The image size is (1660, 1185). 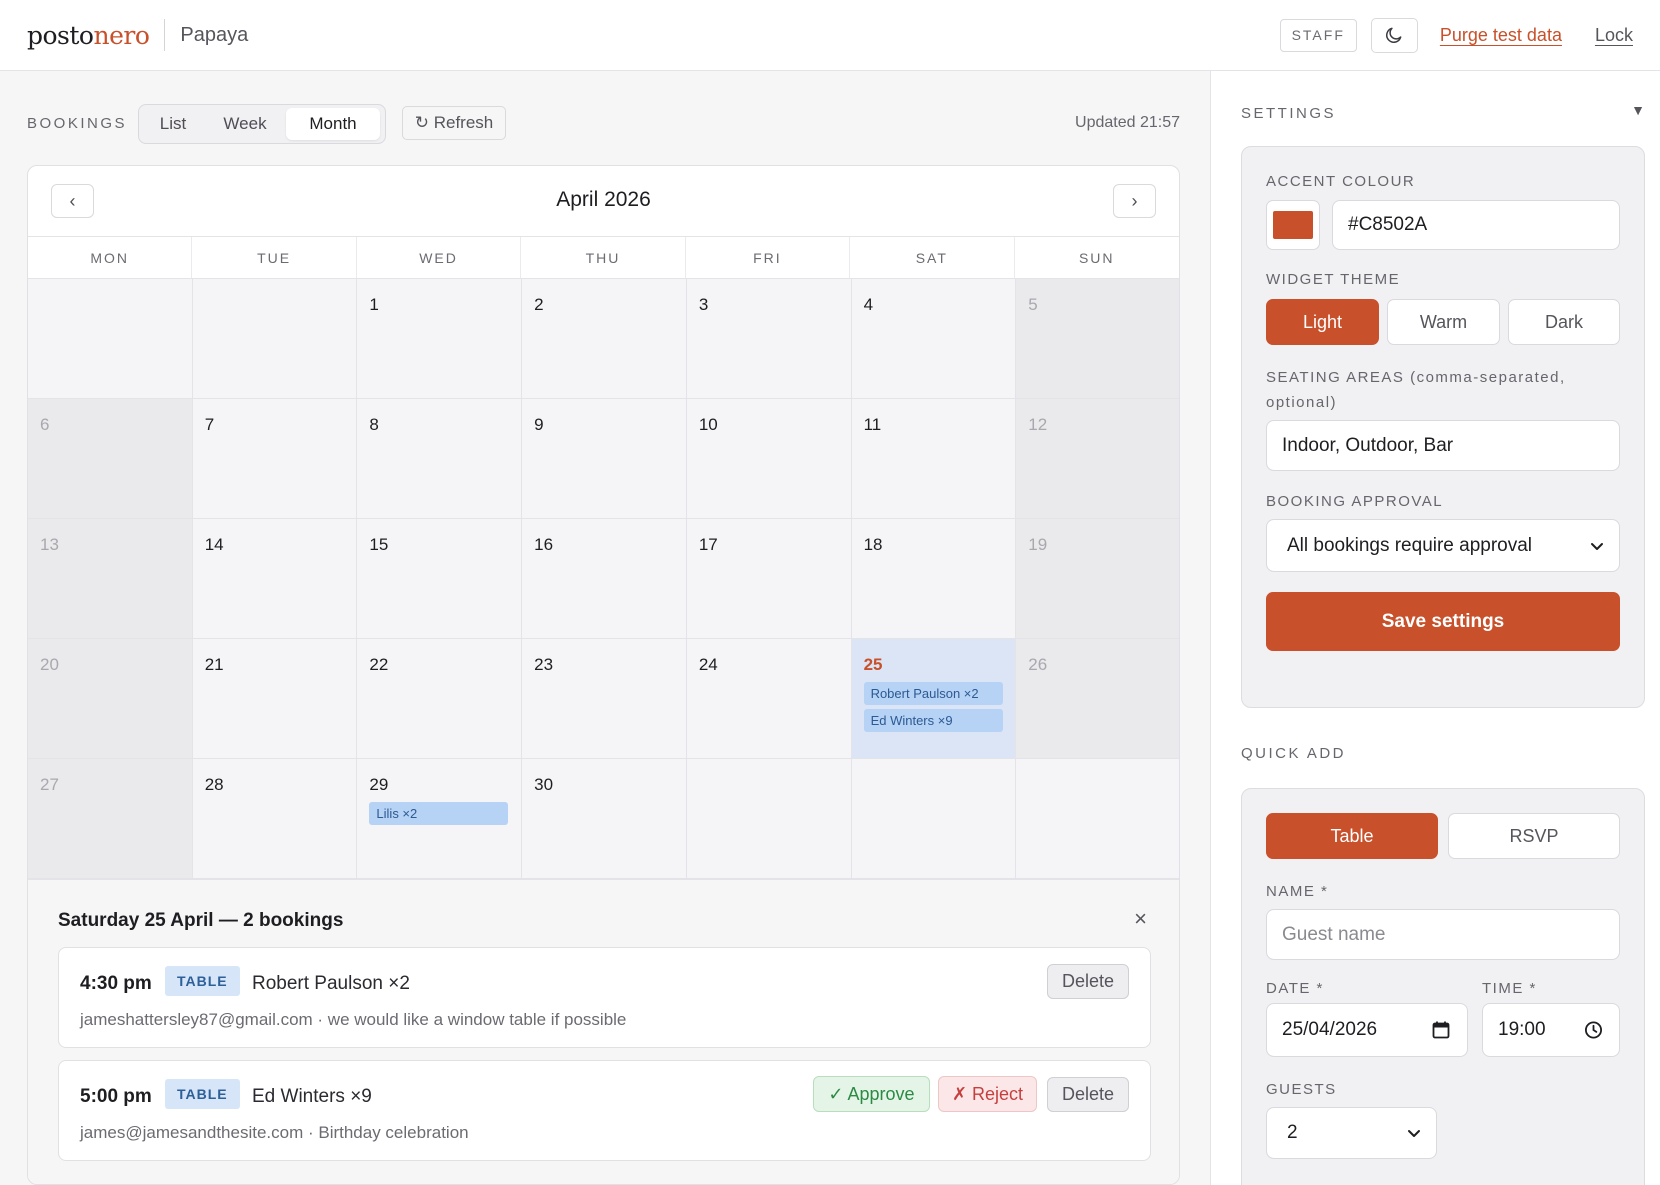 What do you see at coordinates (1297, 891) in the screenshot?
I see `name-label: NAME *` at bounding box center [1297, 891].